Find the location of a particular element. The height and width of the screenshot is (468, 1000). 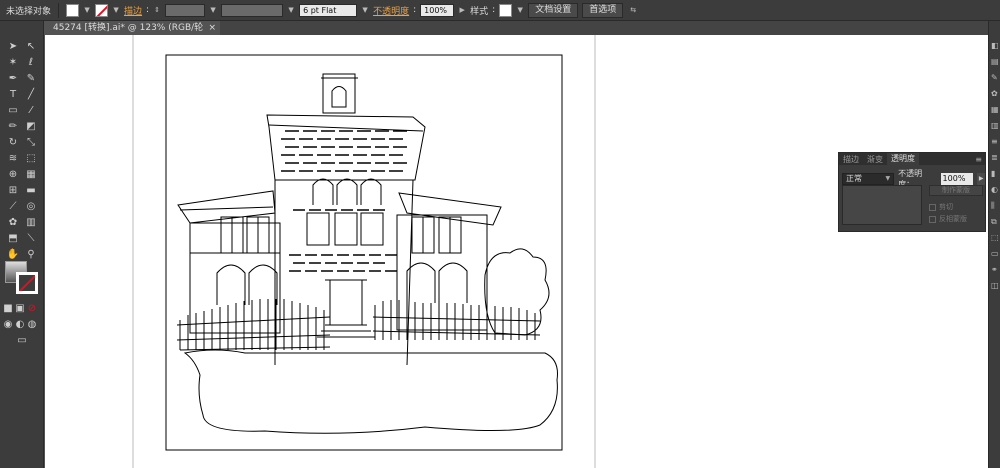

mesh-tool-icon: ⊞ is located at coordinates (13, 190).